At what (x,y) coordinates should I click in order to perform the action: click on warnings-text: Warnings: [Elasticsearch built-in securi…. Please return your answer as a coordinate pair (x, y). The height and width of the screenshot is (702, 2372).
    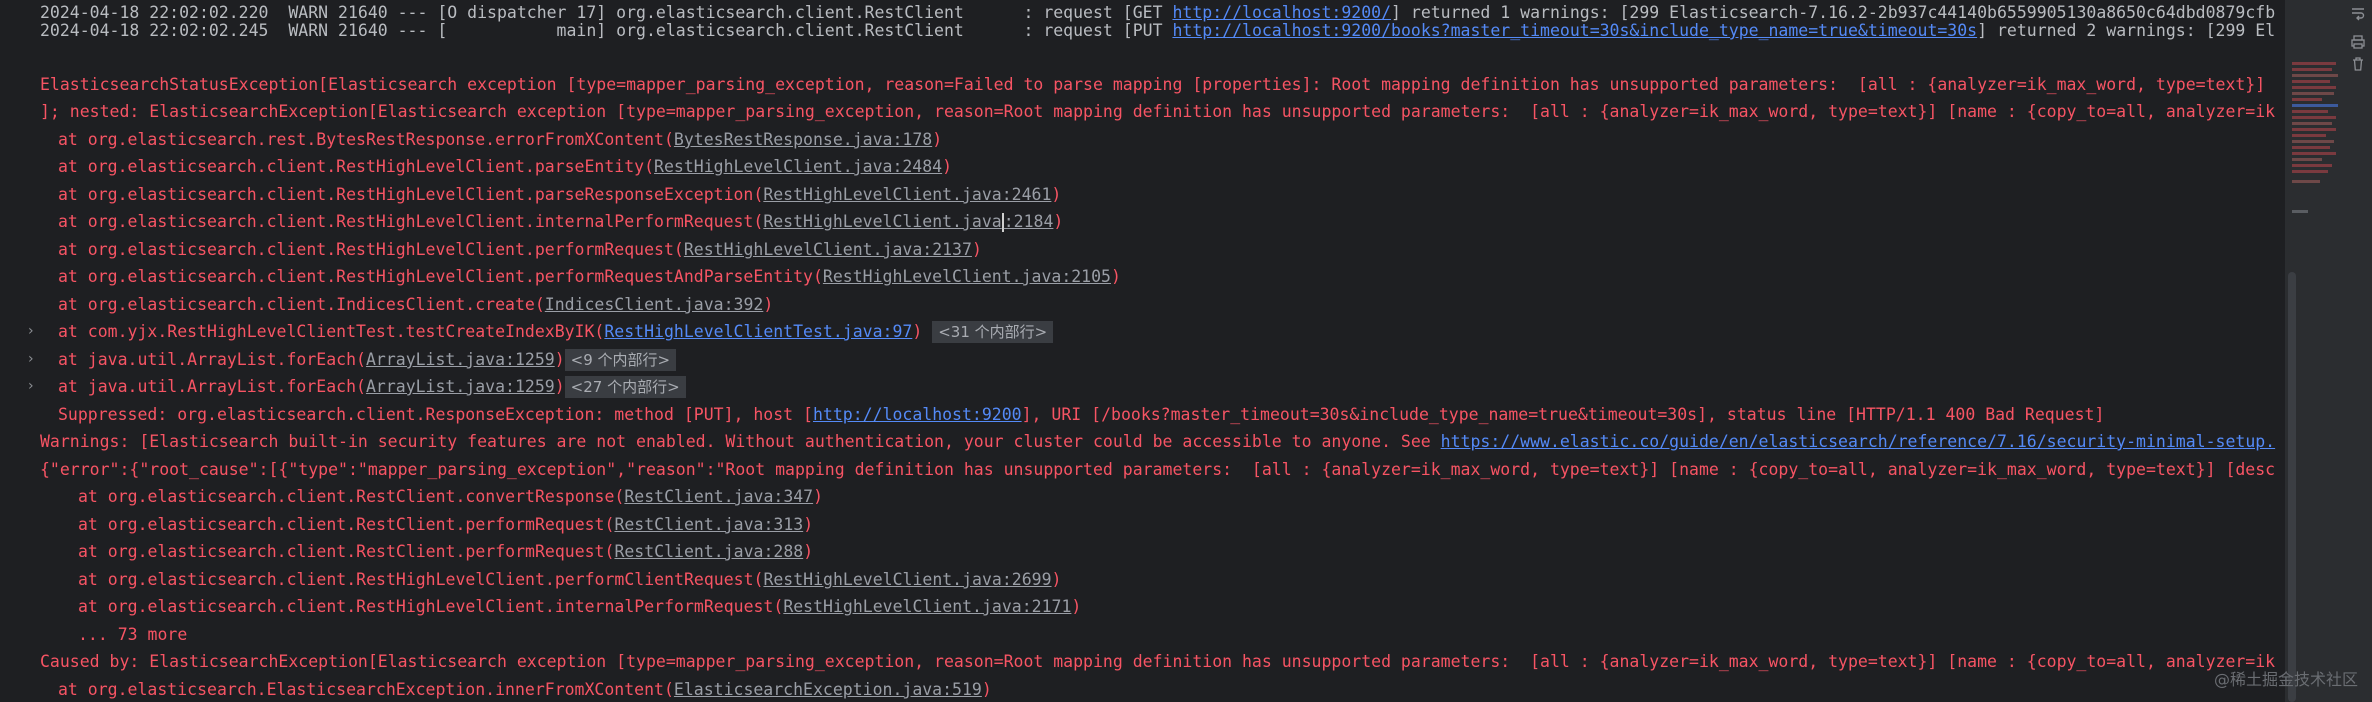
    Looking at the image, I should click on (740, 441).